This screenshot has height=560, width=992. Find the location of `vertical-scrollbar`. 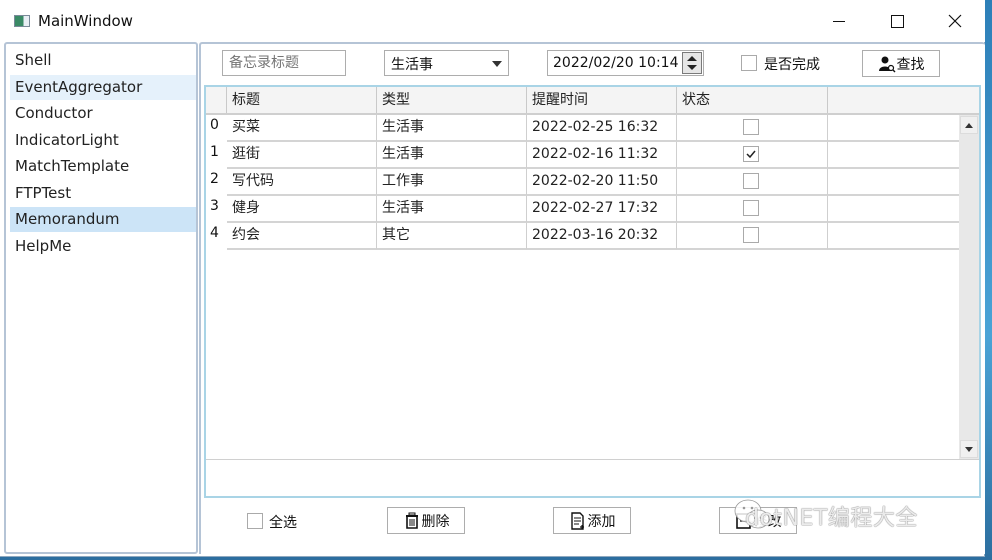

vertical-scrollbar is located at coordinates (969, 287).